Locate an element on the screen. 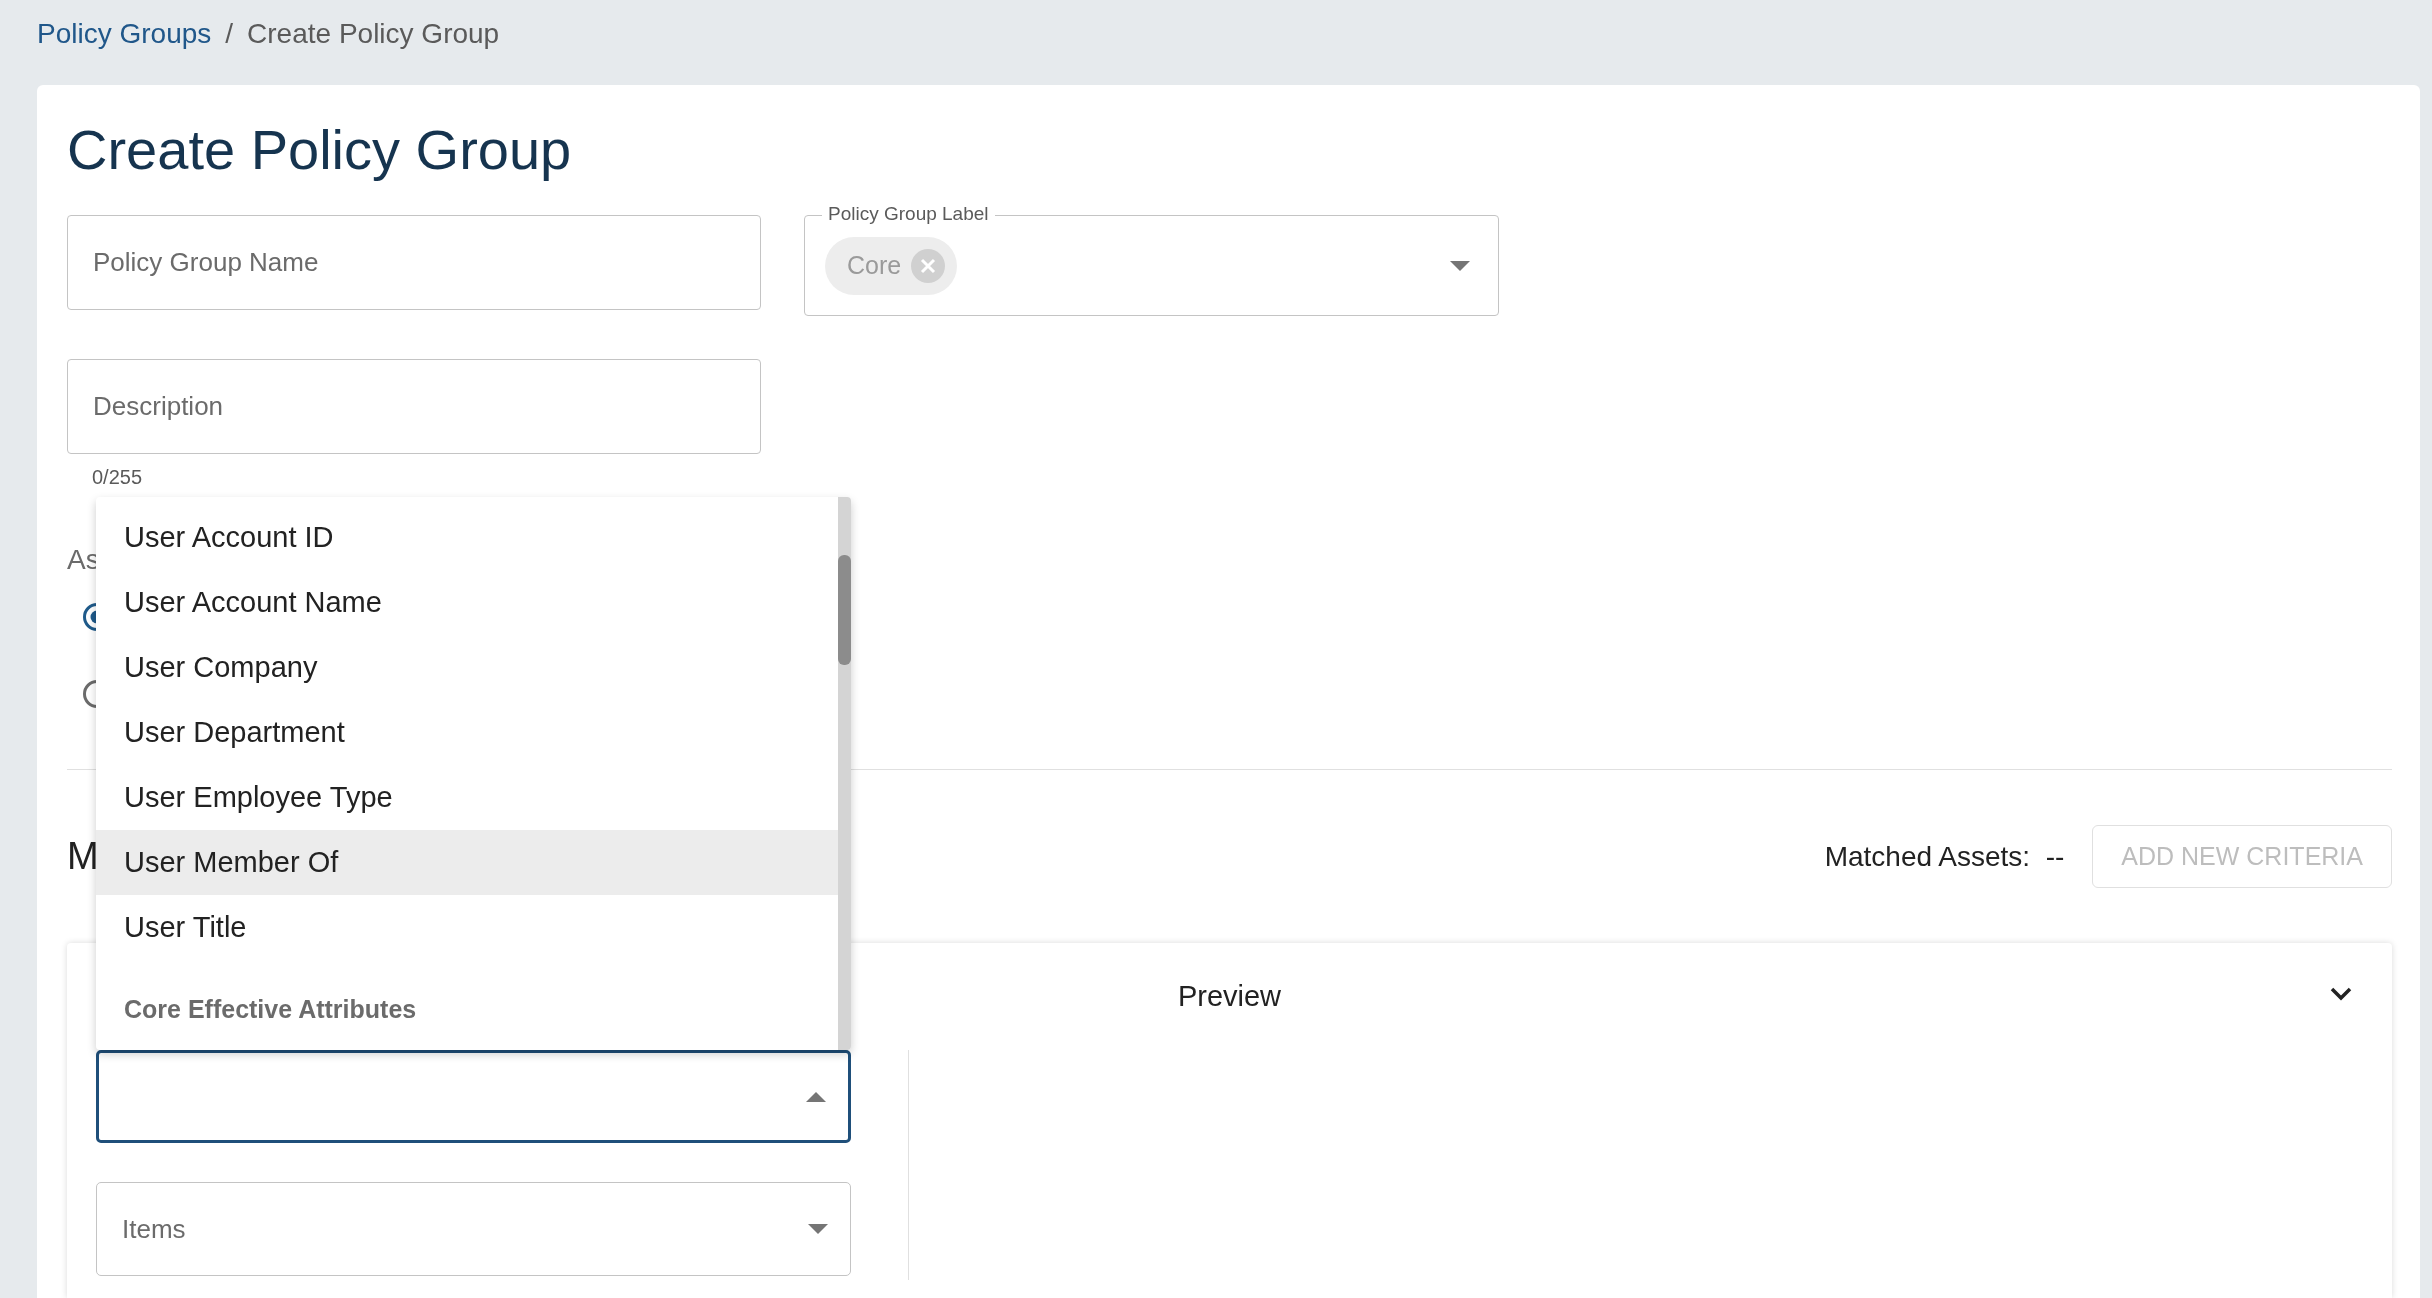 This screenshot has height=1298, width=2432. field-placeholder: Items is located at coordinates (154, 1229).